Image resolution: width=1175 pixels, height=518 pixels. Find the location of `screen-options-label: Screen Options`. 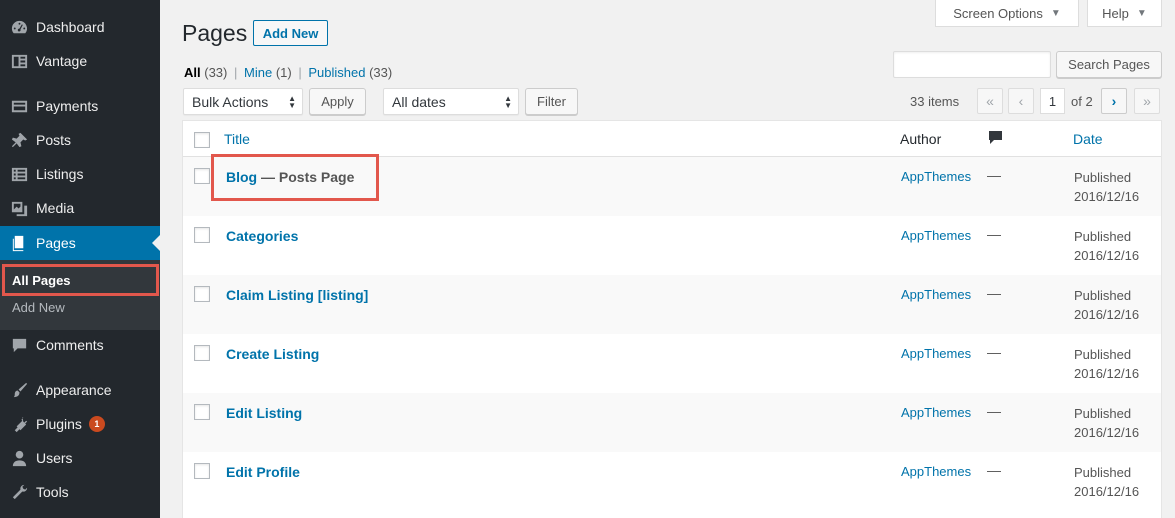

screen-options-label: Screen Options is located at coordinates (998, 13).